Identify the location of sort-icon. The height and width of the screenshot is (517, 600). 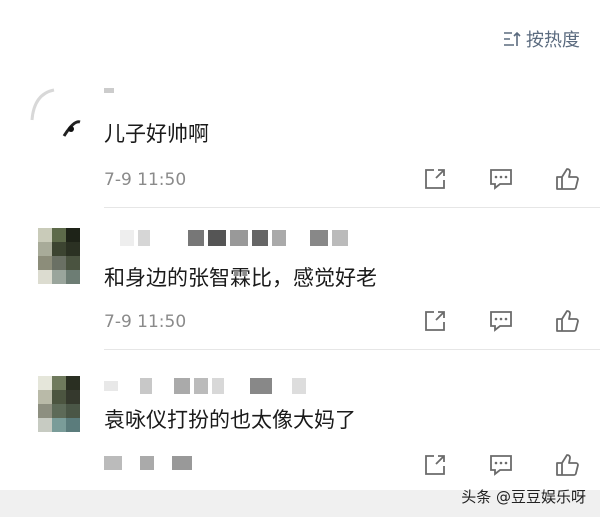
(512, 38).